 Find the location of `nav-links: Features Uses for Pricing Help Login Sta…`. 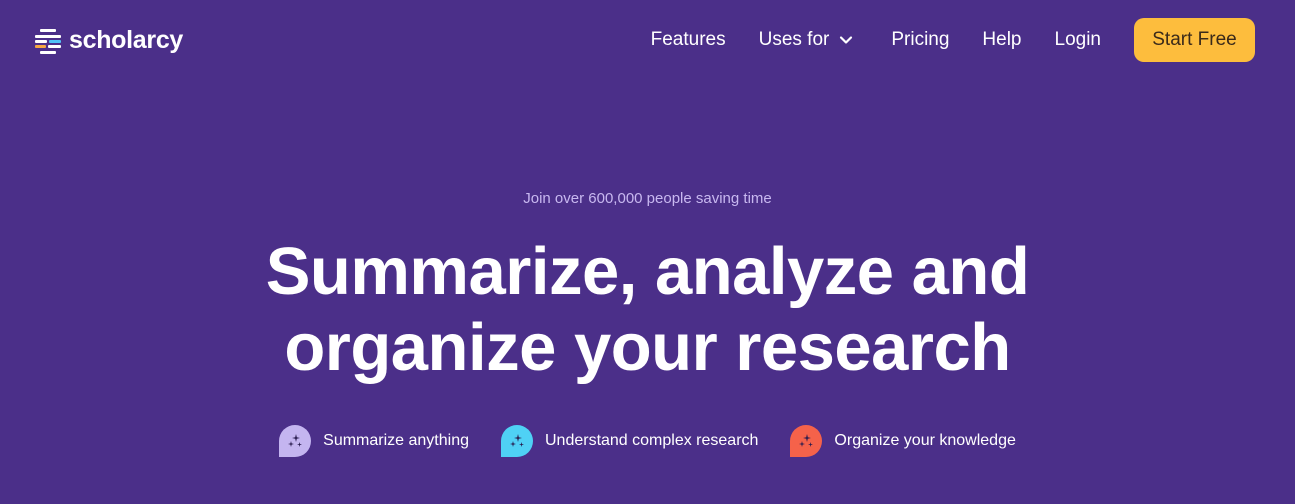

nav-links: Features Uses for Pricing Help Login Sta… is located at coordinates (953, 40).